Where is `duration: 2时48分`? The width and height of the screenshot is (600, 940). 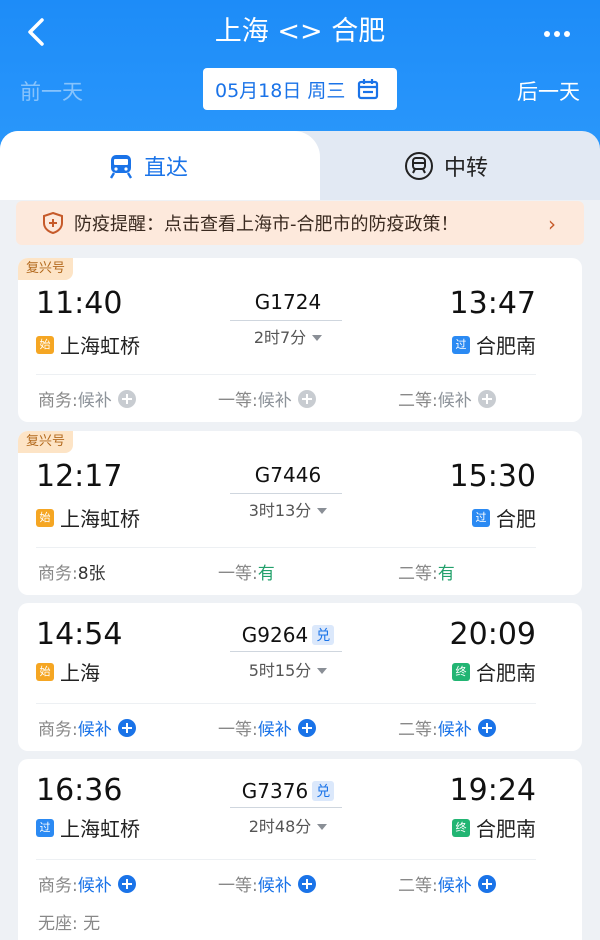 duration: 2时48分 is located at coordinates (288, 825).